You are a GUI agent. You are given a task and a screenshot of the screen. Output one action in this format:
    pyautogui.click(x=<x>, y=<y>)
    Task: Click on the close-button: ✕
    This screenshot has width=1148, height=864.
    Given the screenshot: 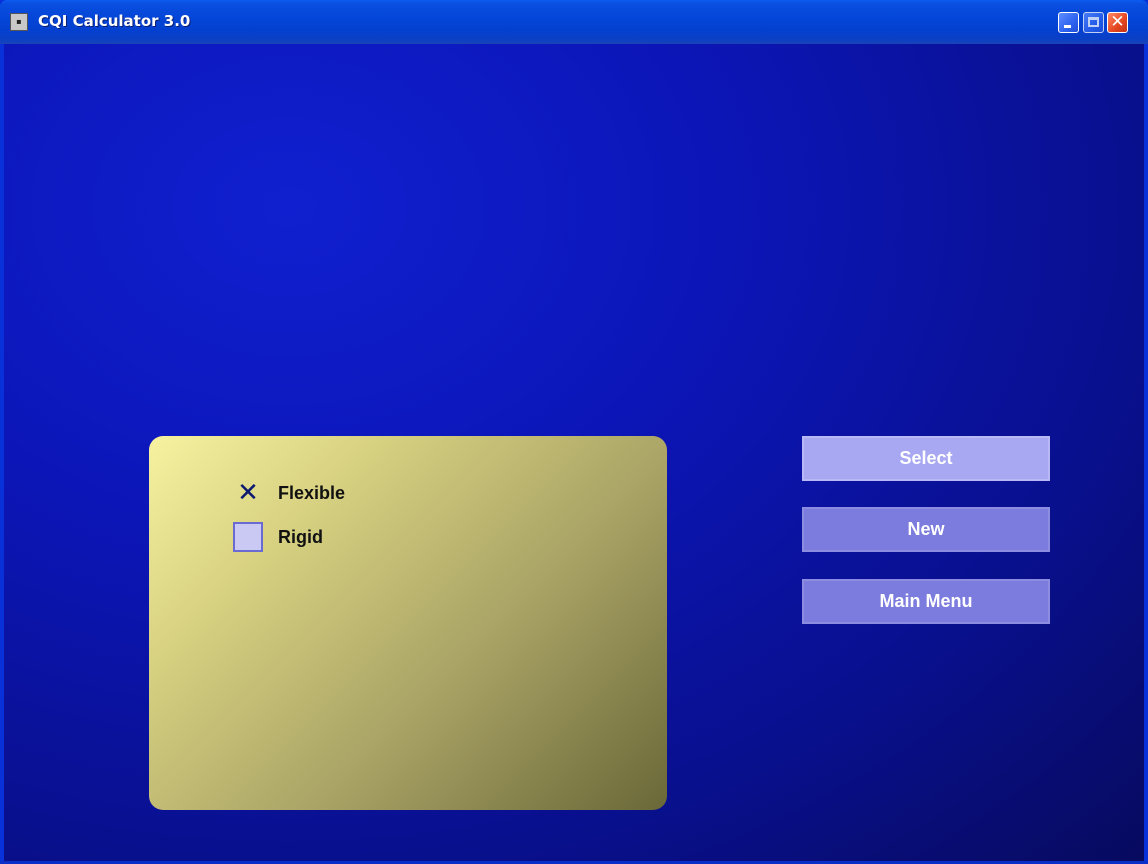 What is the action you would take?
    pyautogui.click(x=1117, y=22)
    